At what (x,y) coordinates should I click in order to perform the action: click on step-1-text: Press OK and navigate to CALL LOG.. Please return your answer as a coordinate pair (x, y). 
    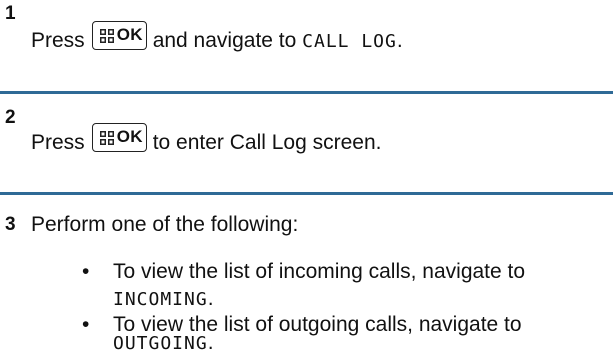
    Looking at the image, I should click on (217, 38).